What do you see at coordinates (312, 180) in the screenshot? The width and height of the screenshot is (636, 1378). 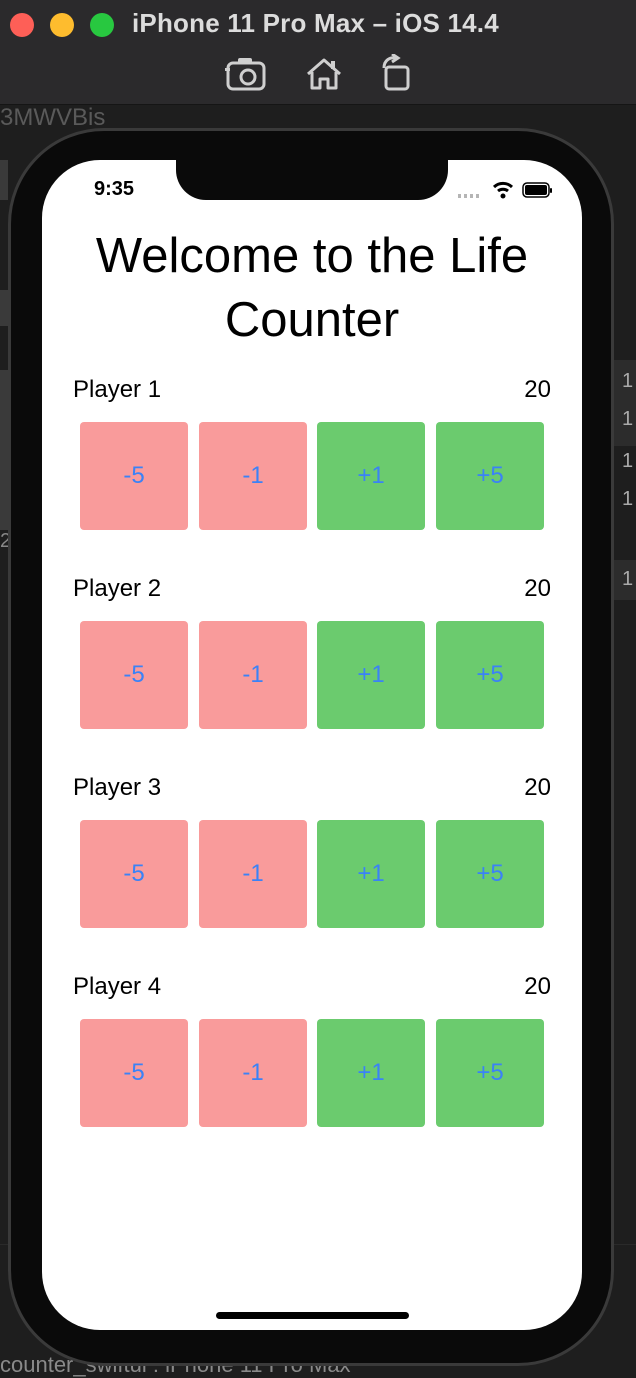 I see `notch` at bounding box center [312, 180].